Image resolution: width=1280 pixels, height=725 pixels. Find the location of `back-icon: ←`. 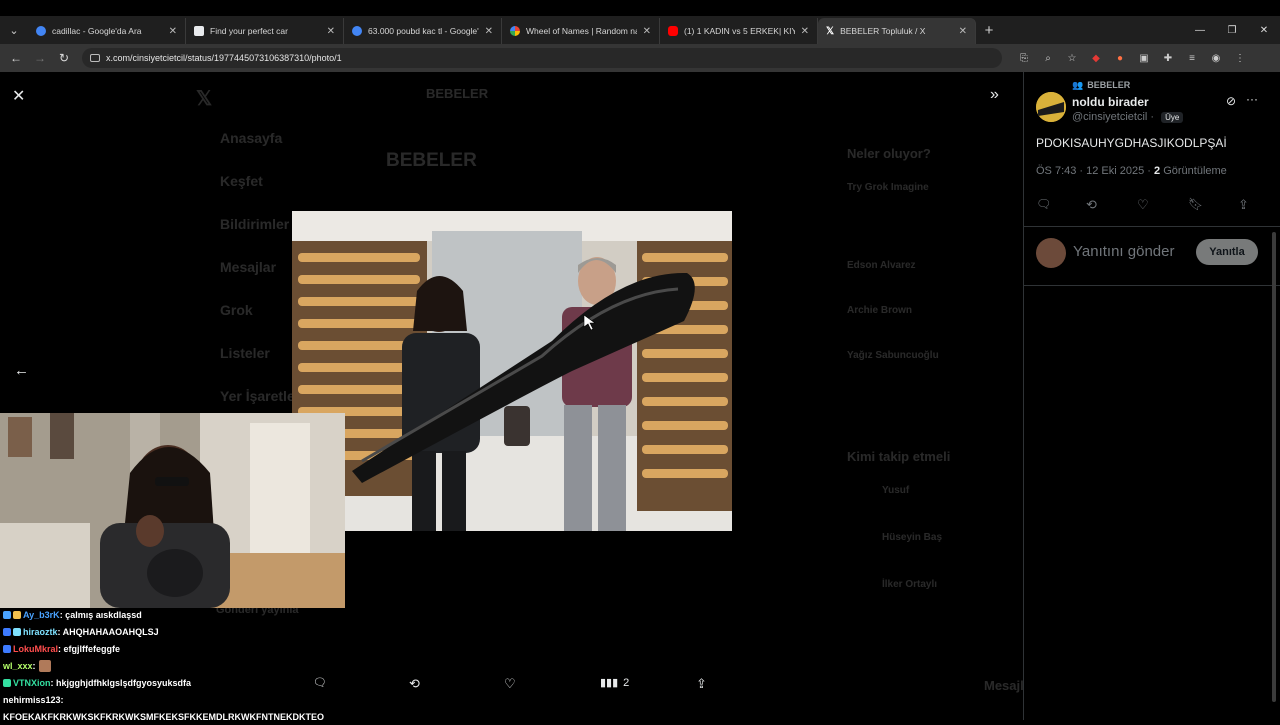

back-icon: ← is located at coordinates (16, 58).